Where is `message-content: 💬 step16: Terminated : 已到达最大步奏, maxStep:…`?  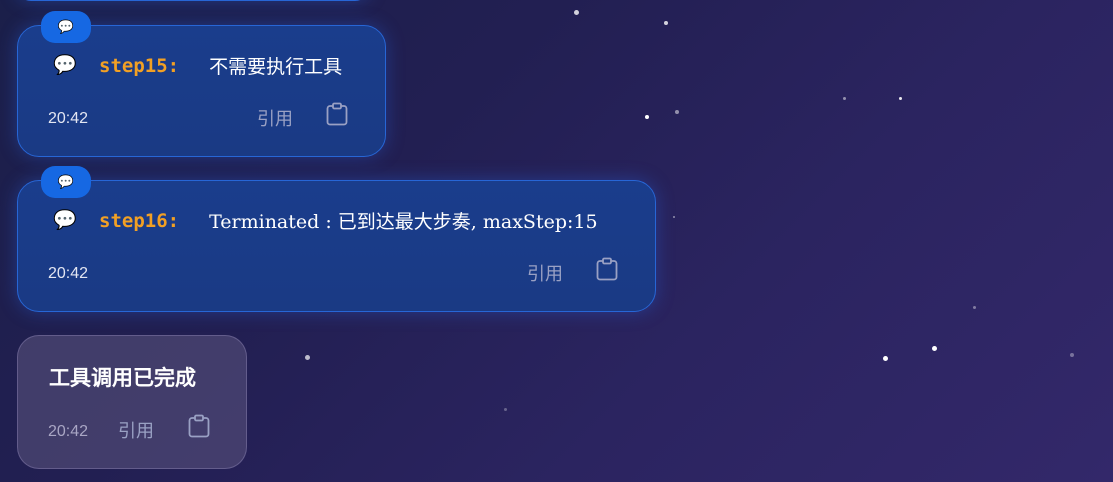
message-content: 💬 step16: Terminated : 已到达最大步奏, maxStep:… is located at coordinates (325, 220).